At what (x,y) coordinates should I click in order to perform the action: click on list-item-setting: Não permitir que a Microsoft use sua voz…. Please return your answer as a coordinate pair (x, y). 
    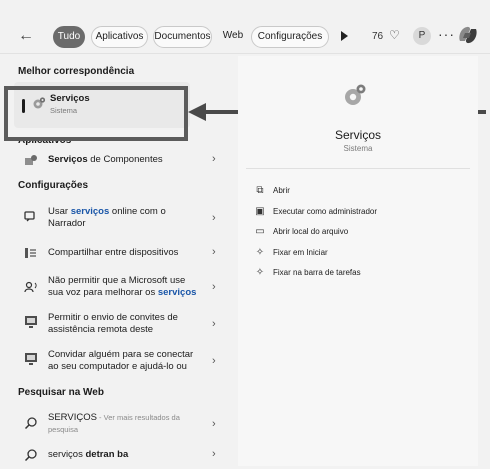
    Looking at the image, I should click on (122, 287).